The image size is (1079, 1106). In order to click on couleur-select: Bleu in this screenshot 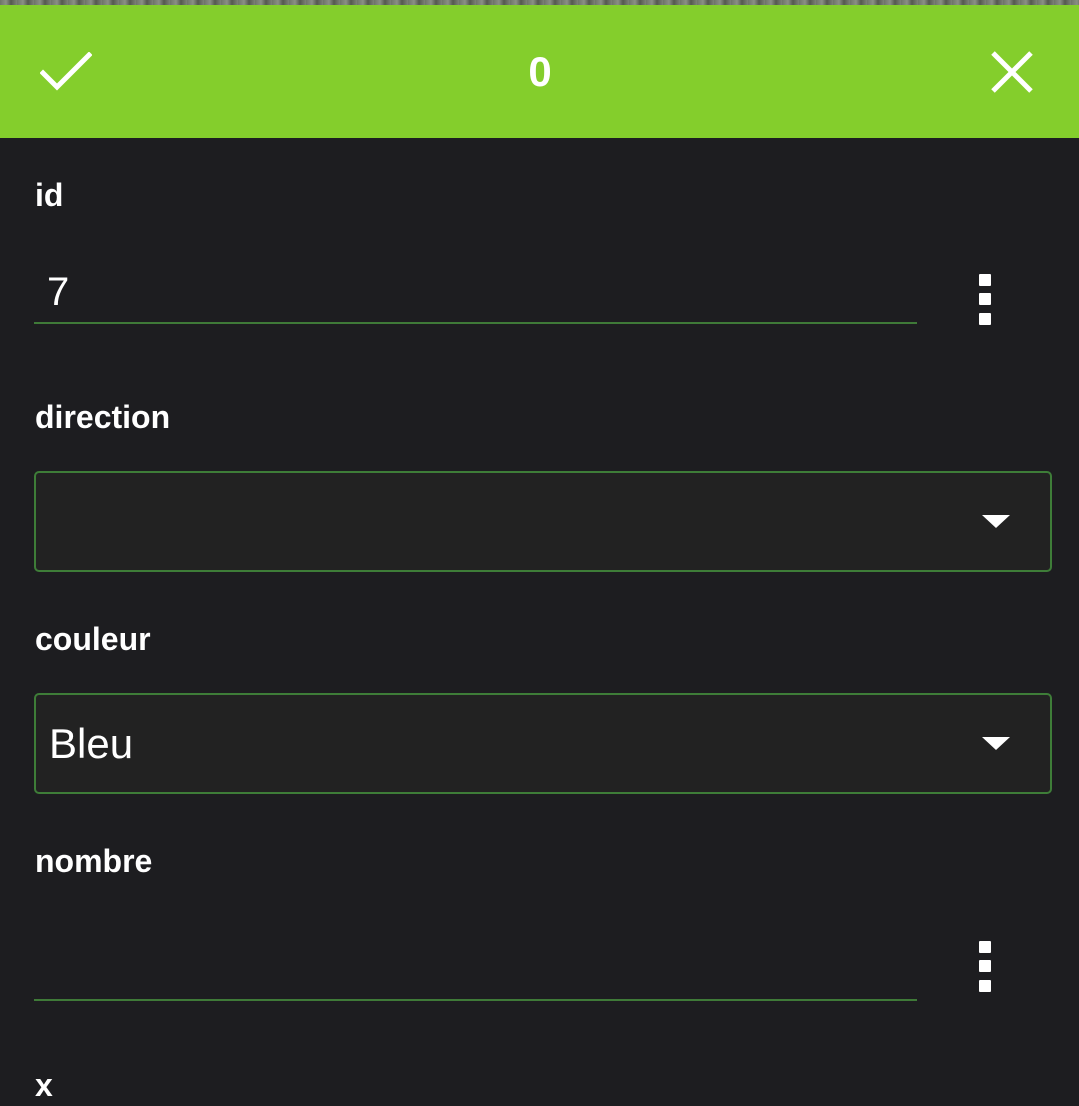, I will do `click(543, 743)`.